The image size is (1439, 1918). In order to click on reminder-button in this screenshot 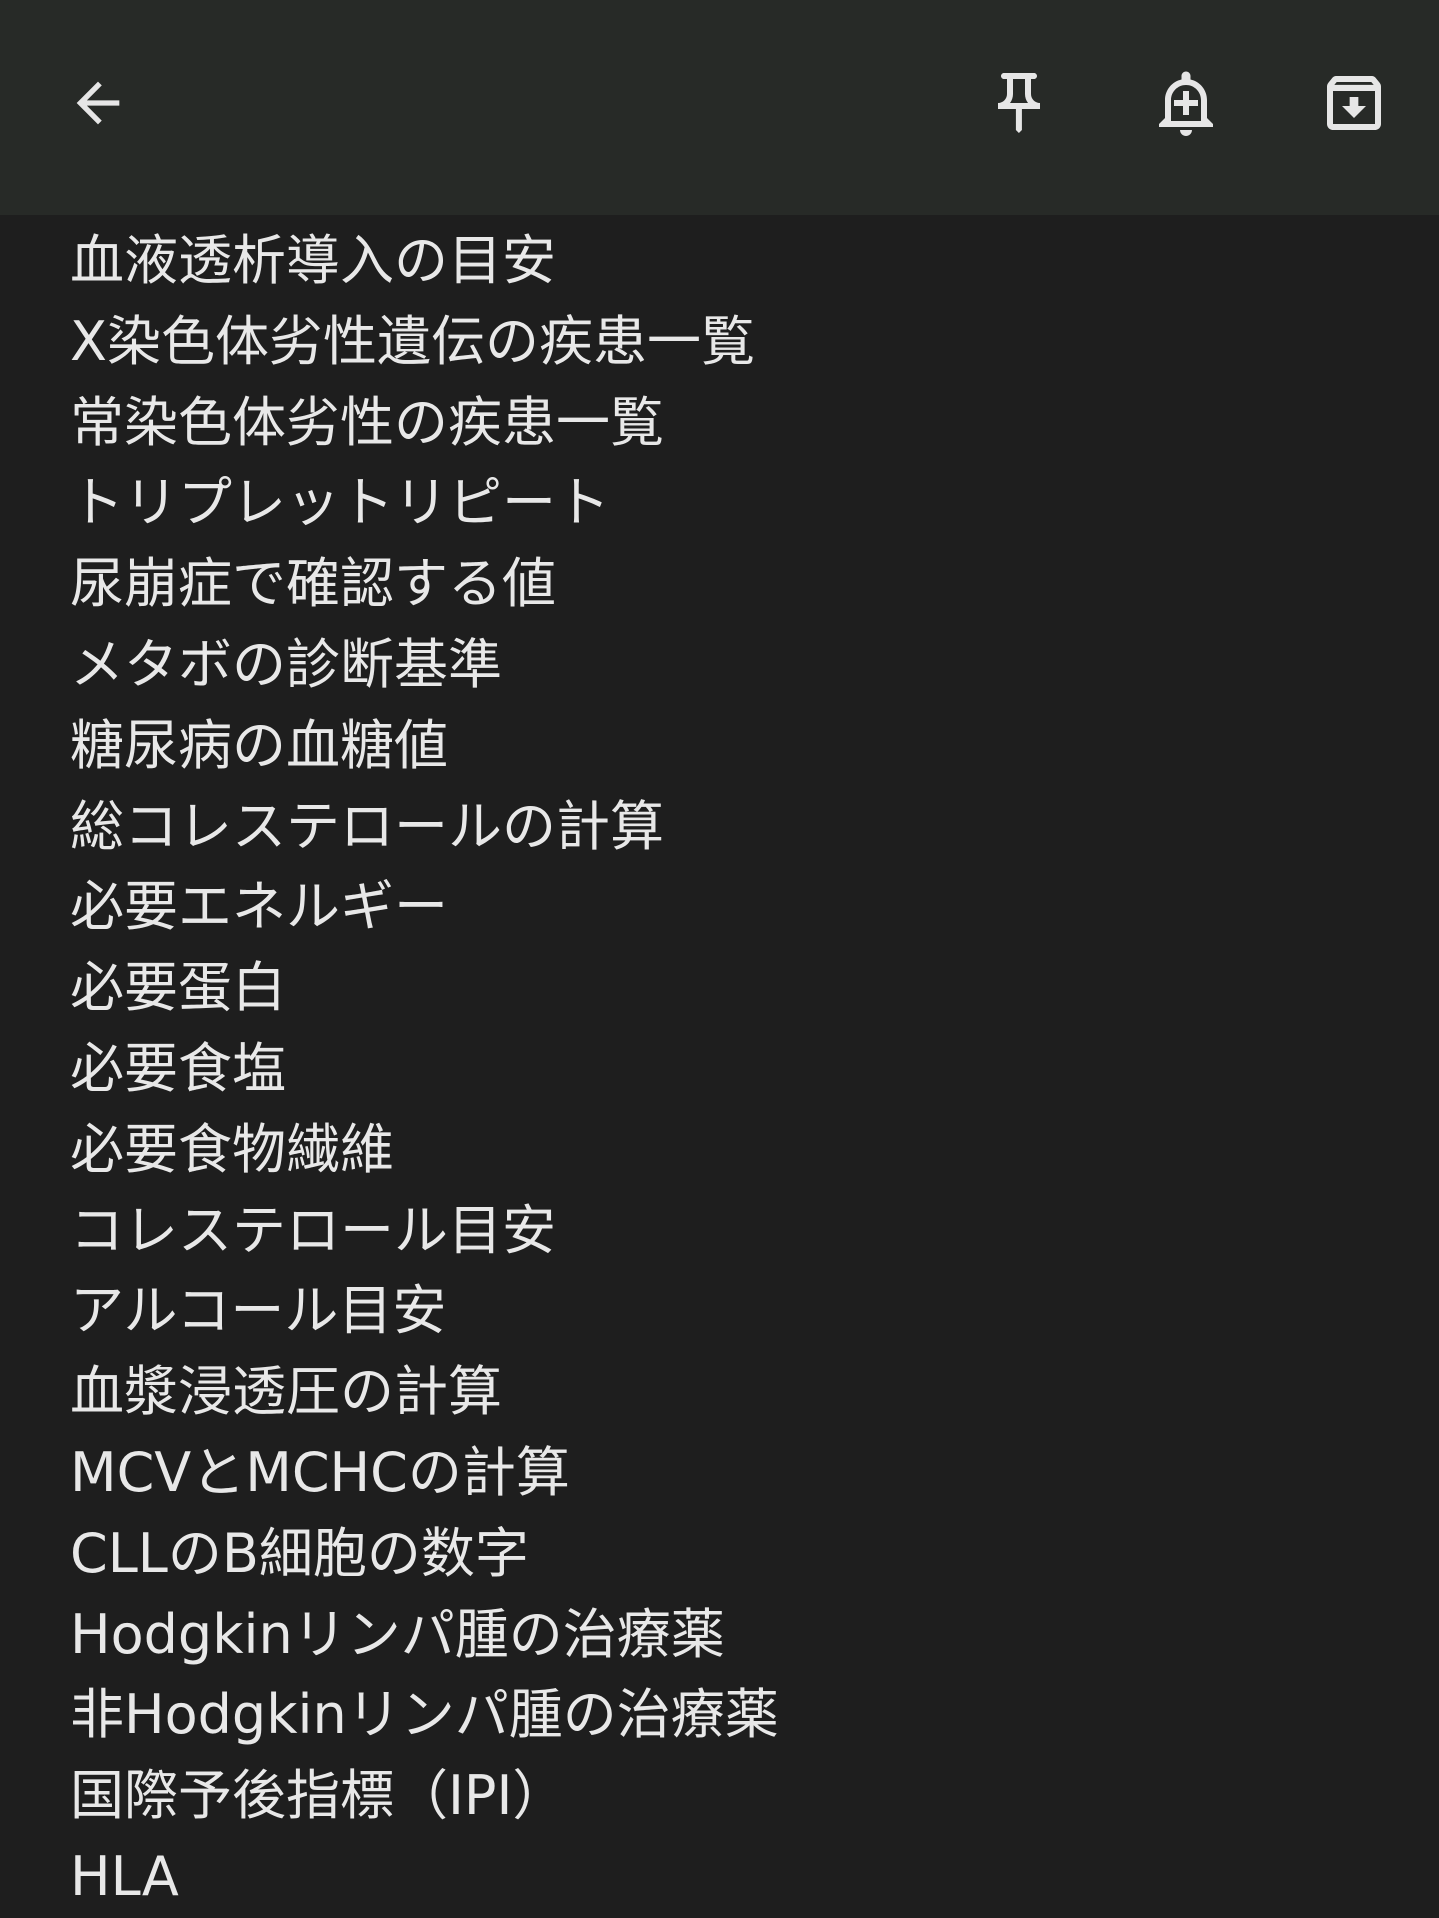, I will do `click(1186, 103)`.